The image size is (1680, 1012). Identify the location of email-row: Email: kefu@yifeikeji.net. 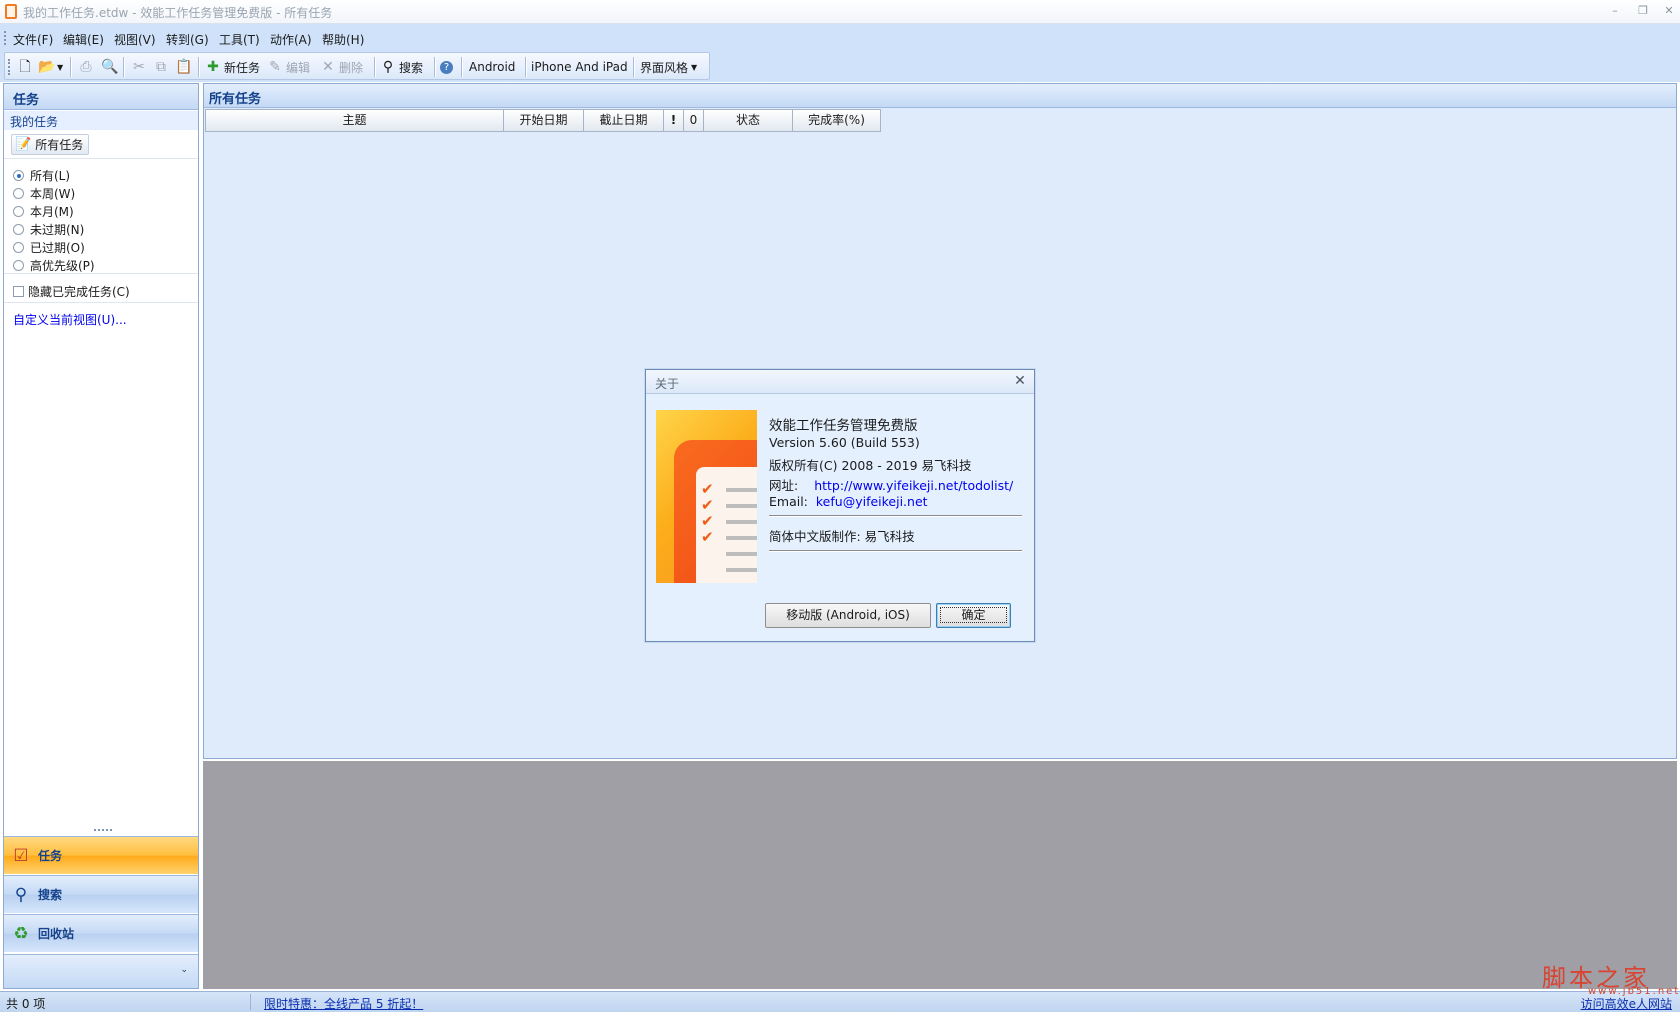
(848, 501).